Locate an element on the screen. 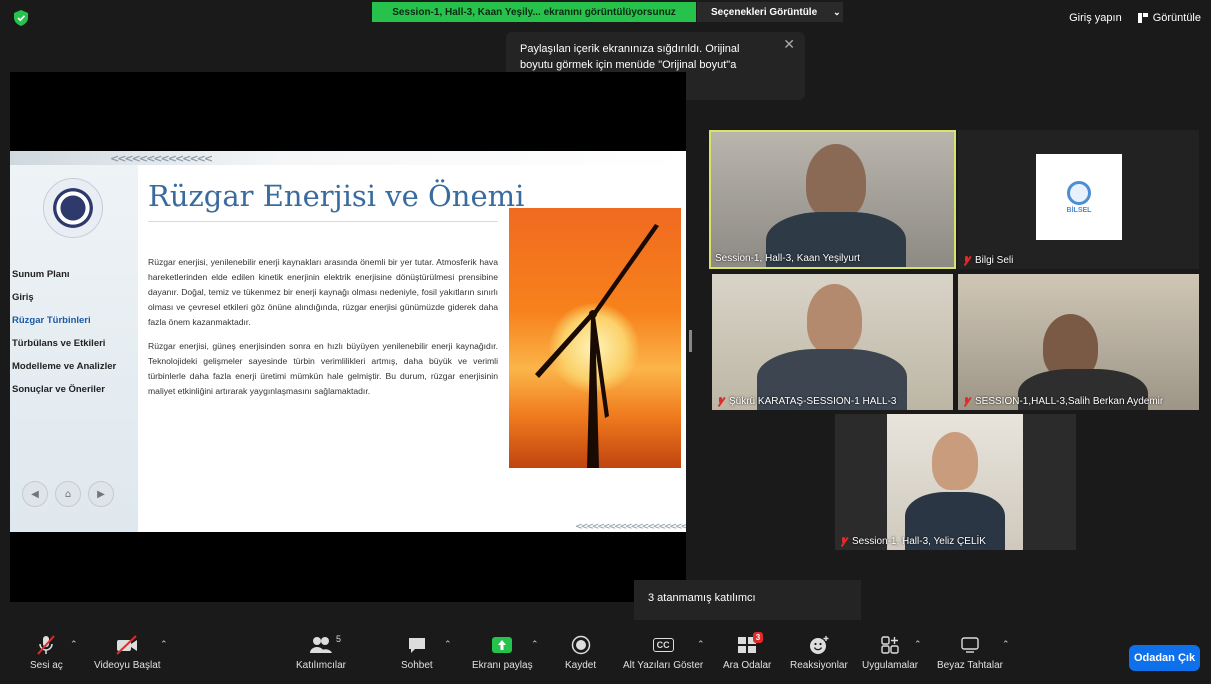 This screenshot has height=684, width=1211. slide-menu-item: Sunum Planı is located at coordinates (41, 274).